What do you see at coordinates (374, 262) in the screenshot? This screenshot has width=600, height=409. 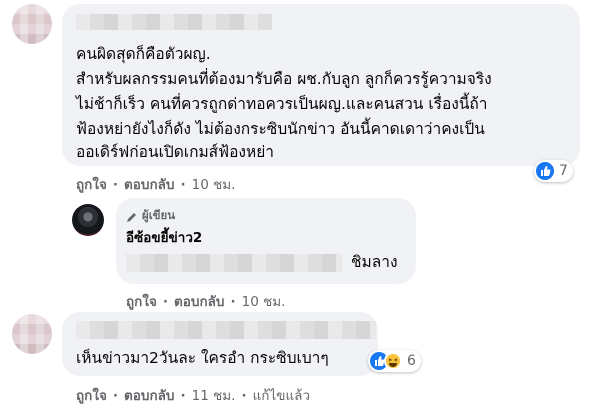 I see `reply-text: ชิมลาง` at bounding box center [374, 262].